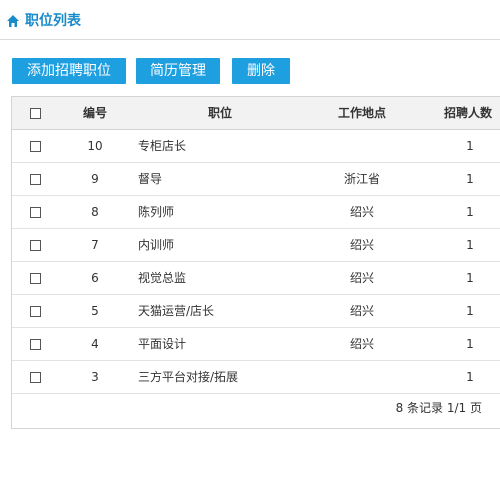 The image size is (500, 500). Describe the element at coordinates (95, 377) in the screenshot. I see `cell-id: 3` at that location.